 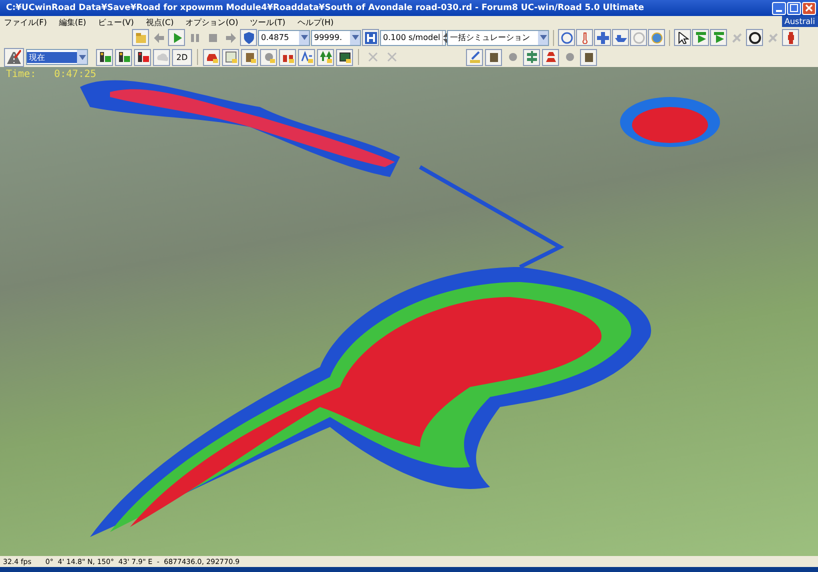 I want to click on road-icon, so click(x=14, y=57).